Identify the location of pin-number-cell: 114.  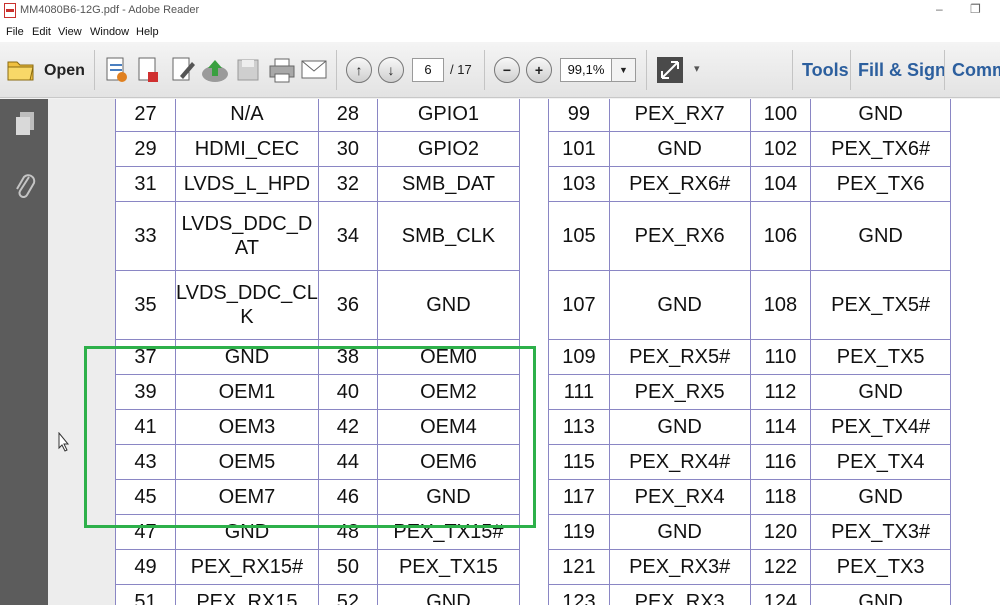
(780, 427).